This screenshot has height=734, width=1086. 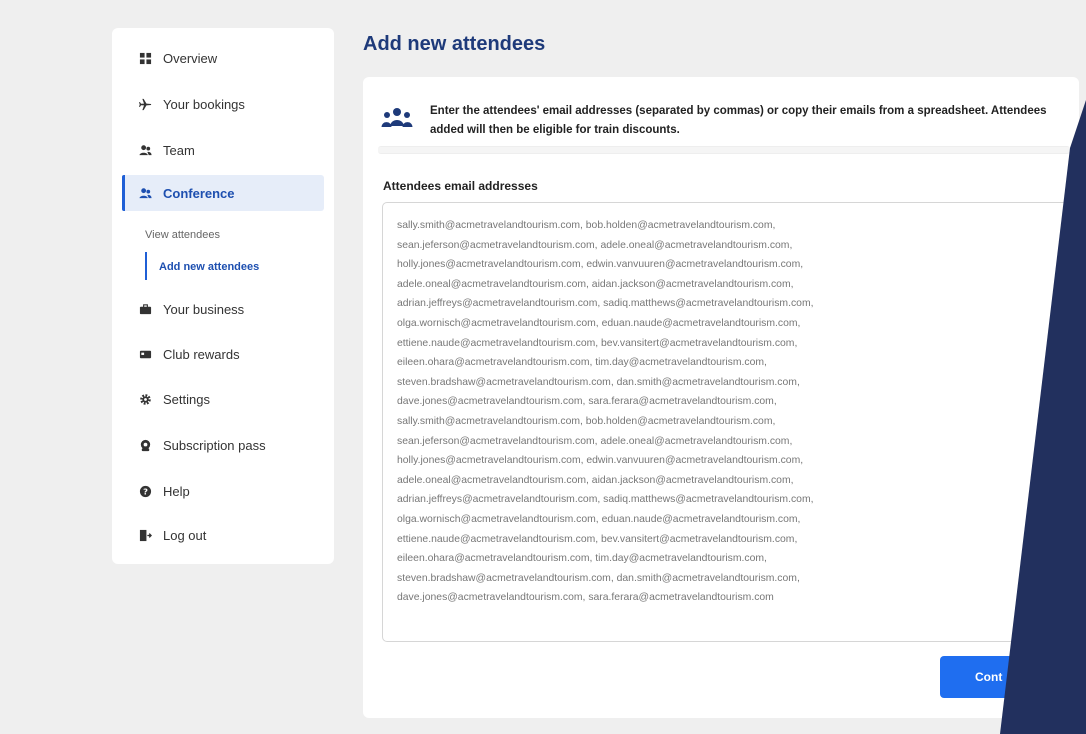 I want to click on help-icon: ?, so click(x=145, y=491).